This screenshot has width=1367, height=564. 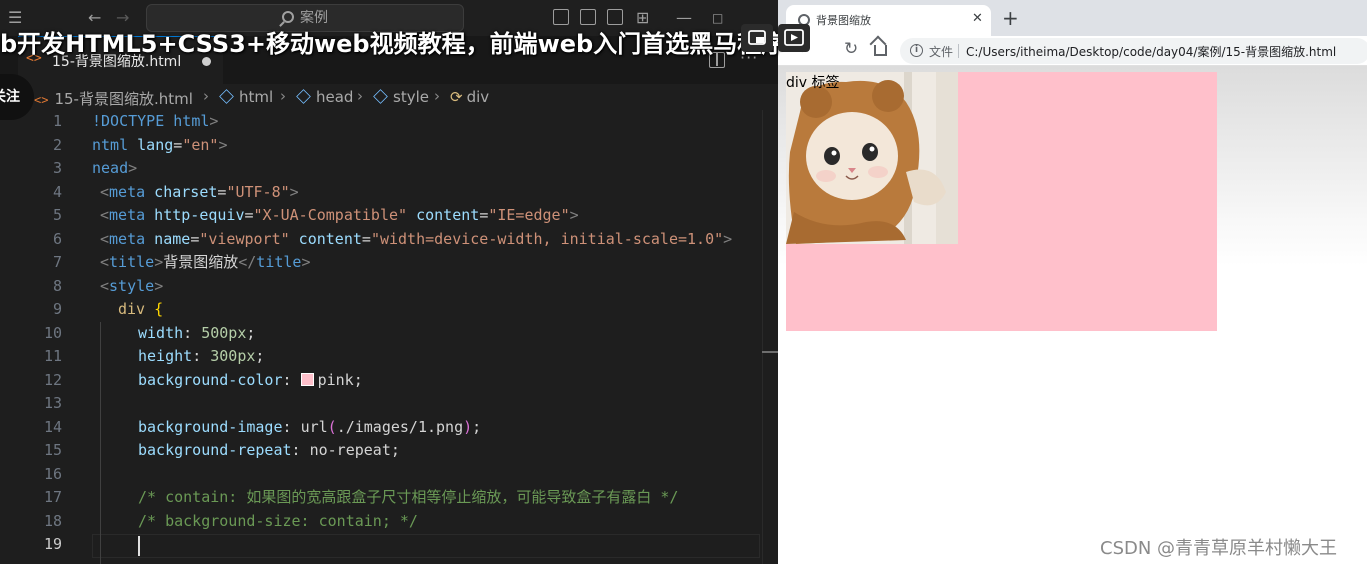 What do you see at coordinates (851, 49) in the screenshot?
I see `reload-icon: ↻` at bounding box center [851, 49].